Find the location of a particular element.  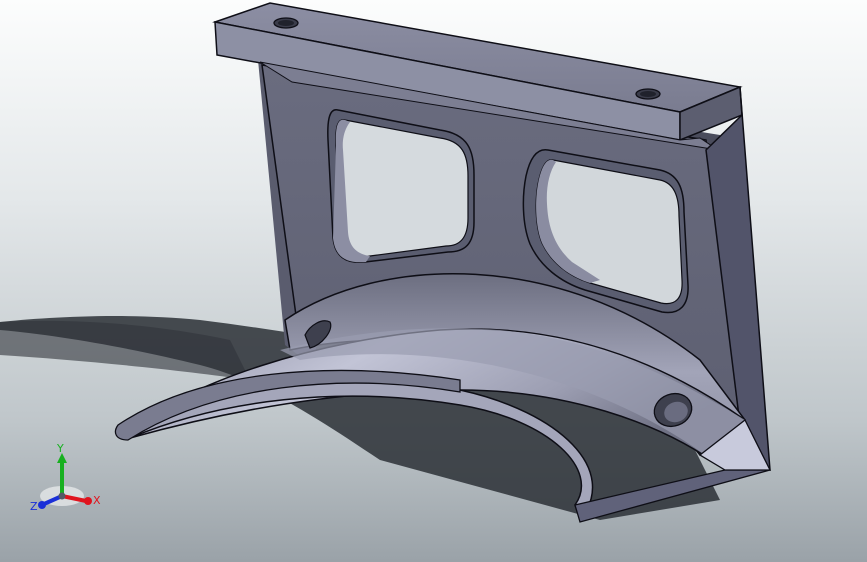

window-left-opening is located at coordinates (402, 188).